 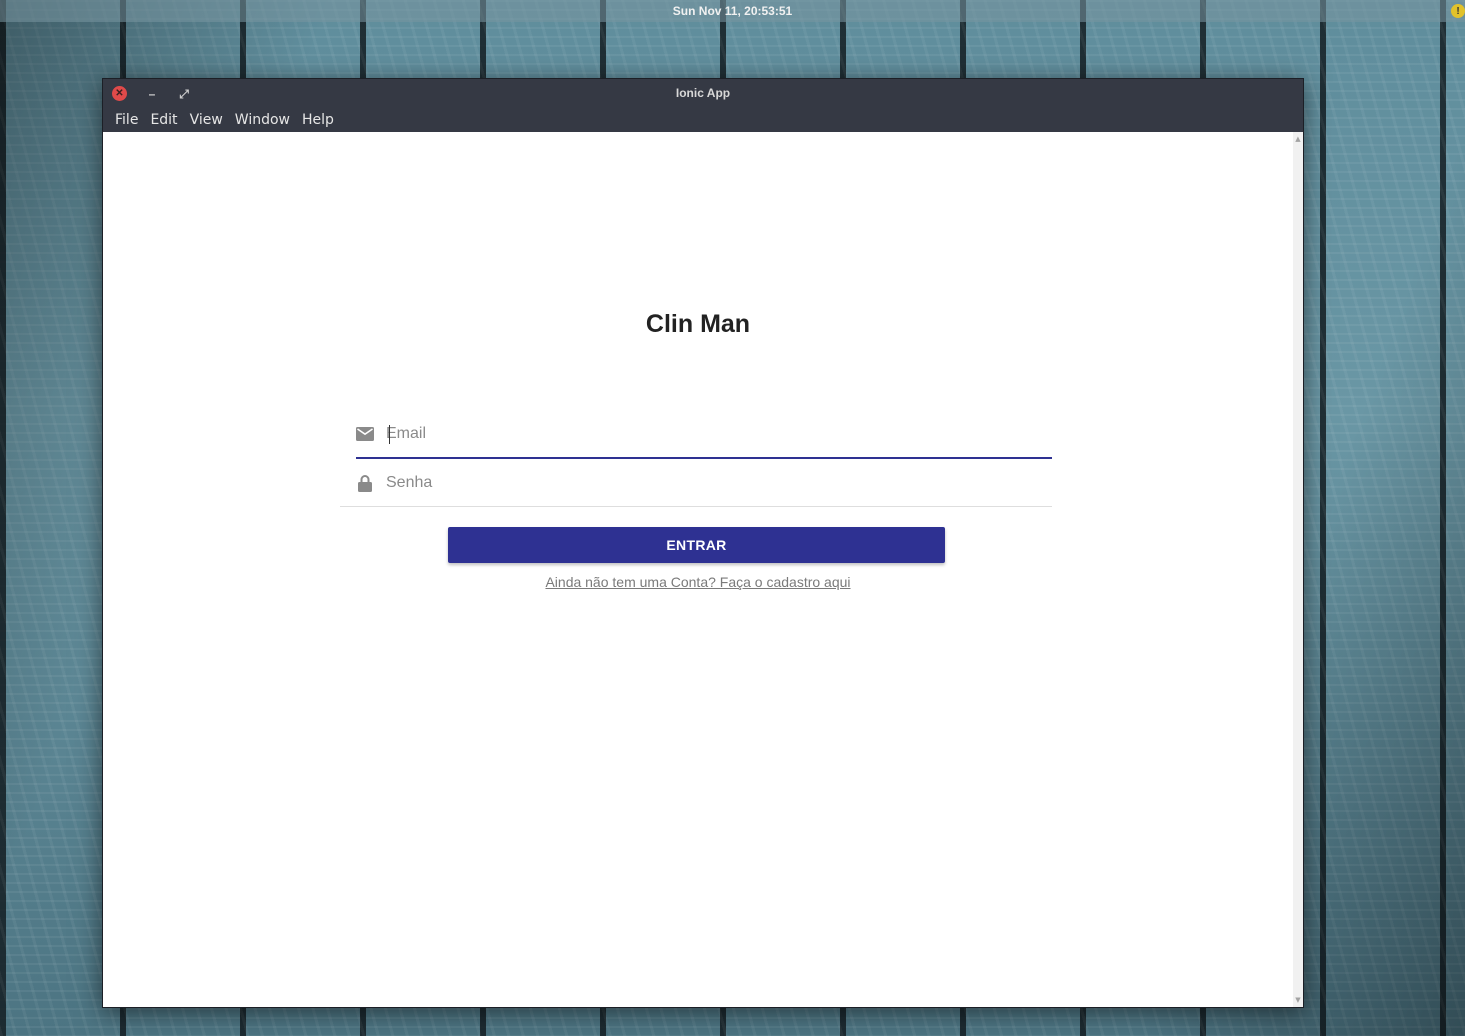 I want to click on scroll-down-arrow-icon: ▼, so click(x=1298, y=1000).